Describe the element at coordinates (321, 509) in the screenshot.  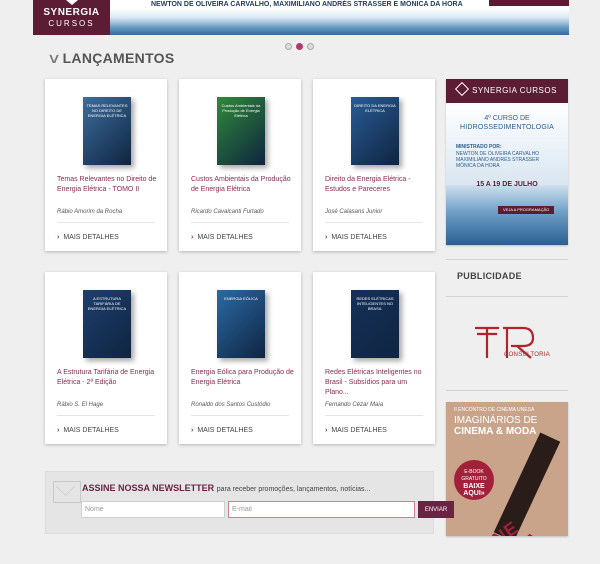
I see `newsletter-email-input` at that location.